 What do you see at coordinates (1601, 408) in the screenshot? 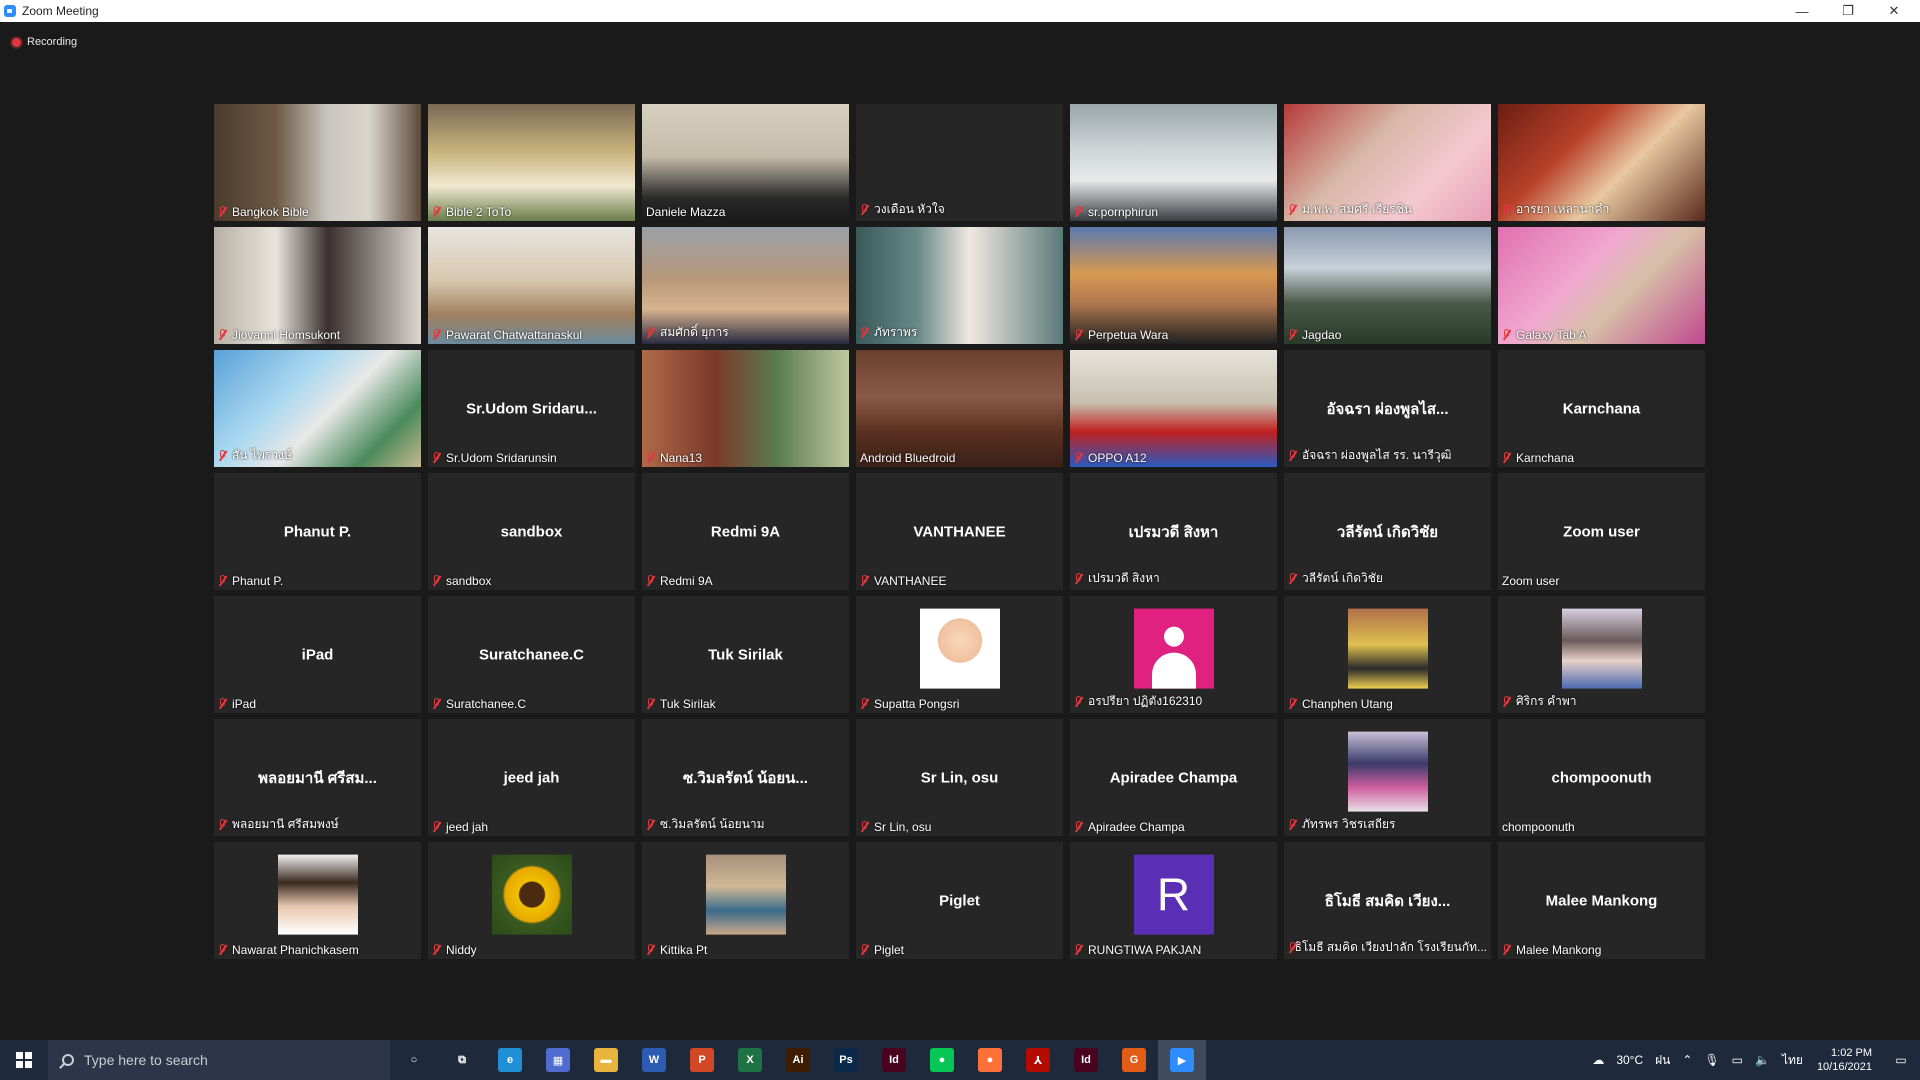
I see `participant-tile: Karnchana Karnchana` at bounding box center [1601, 408].